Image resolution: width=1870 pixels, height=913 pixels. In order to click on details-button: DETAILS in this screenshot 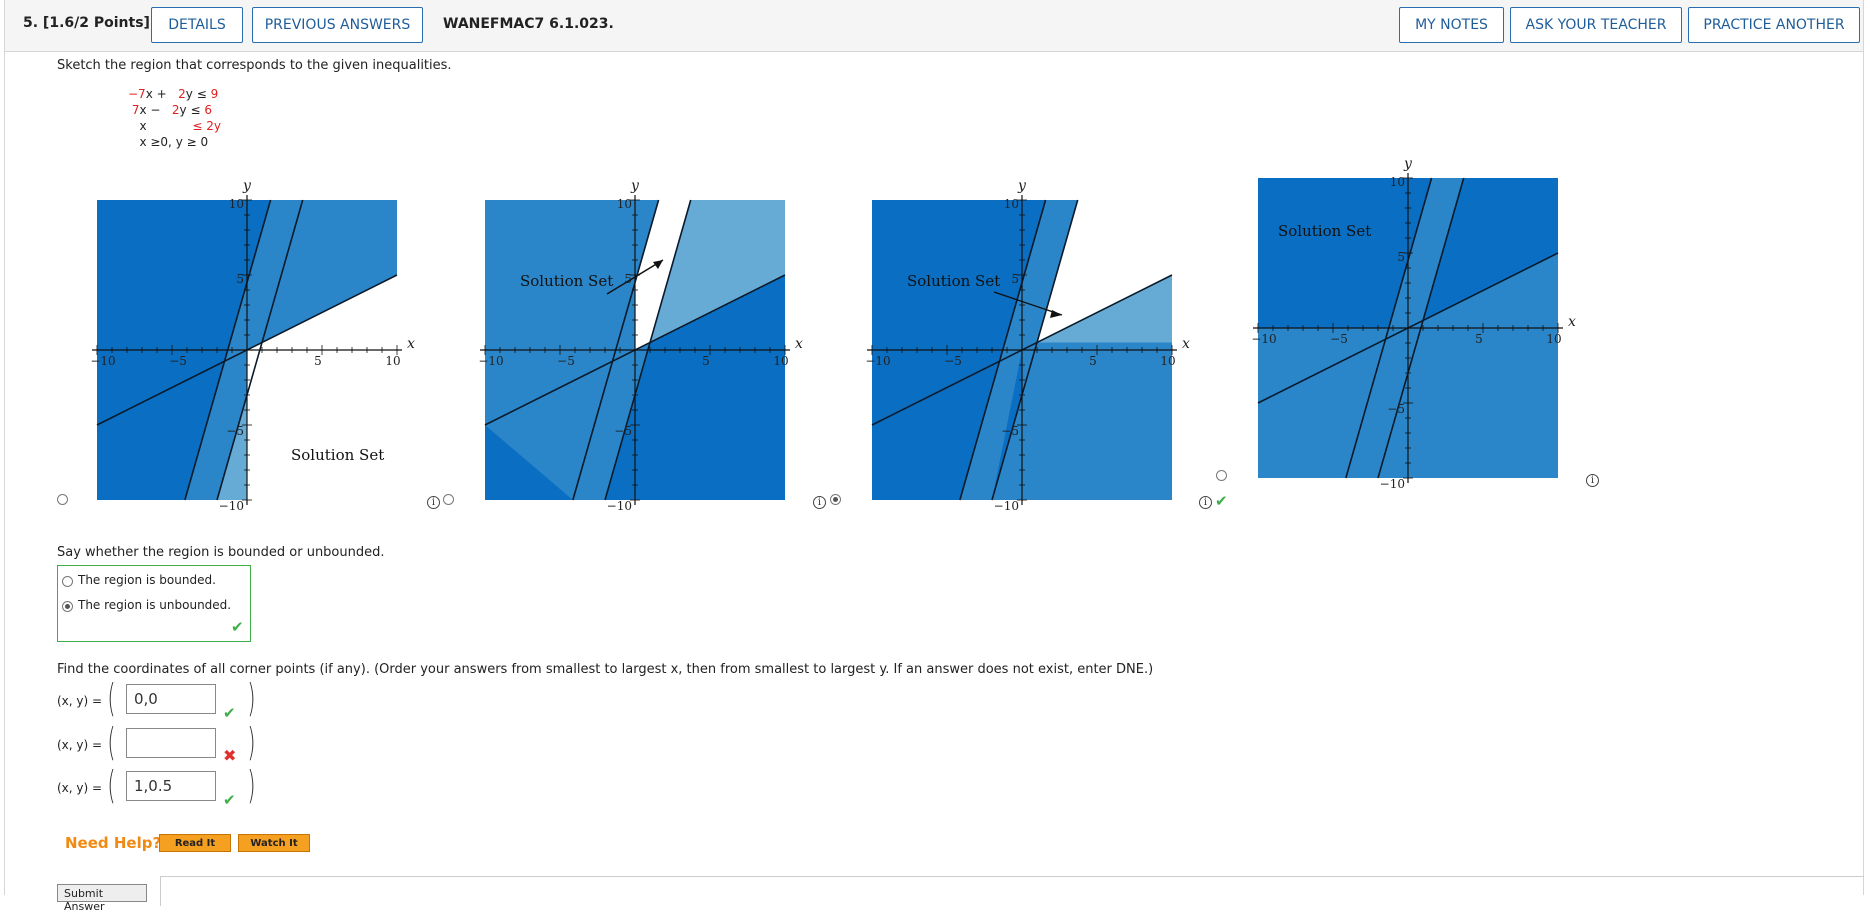, I will do `click(197, 25)`.